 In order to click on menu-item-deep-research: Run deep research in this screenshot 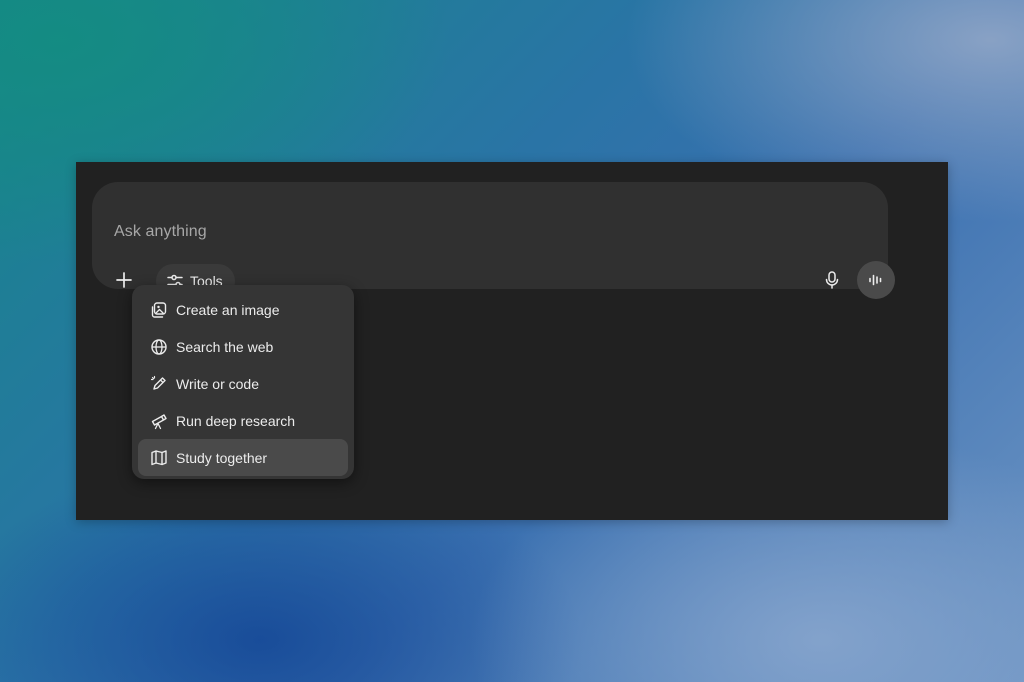, I will do `click(243, 420)`.